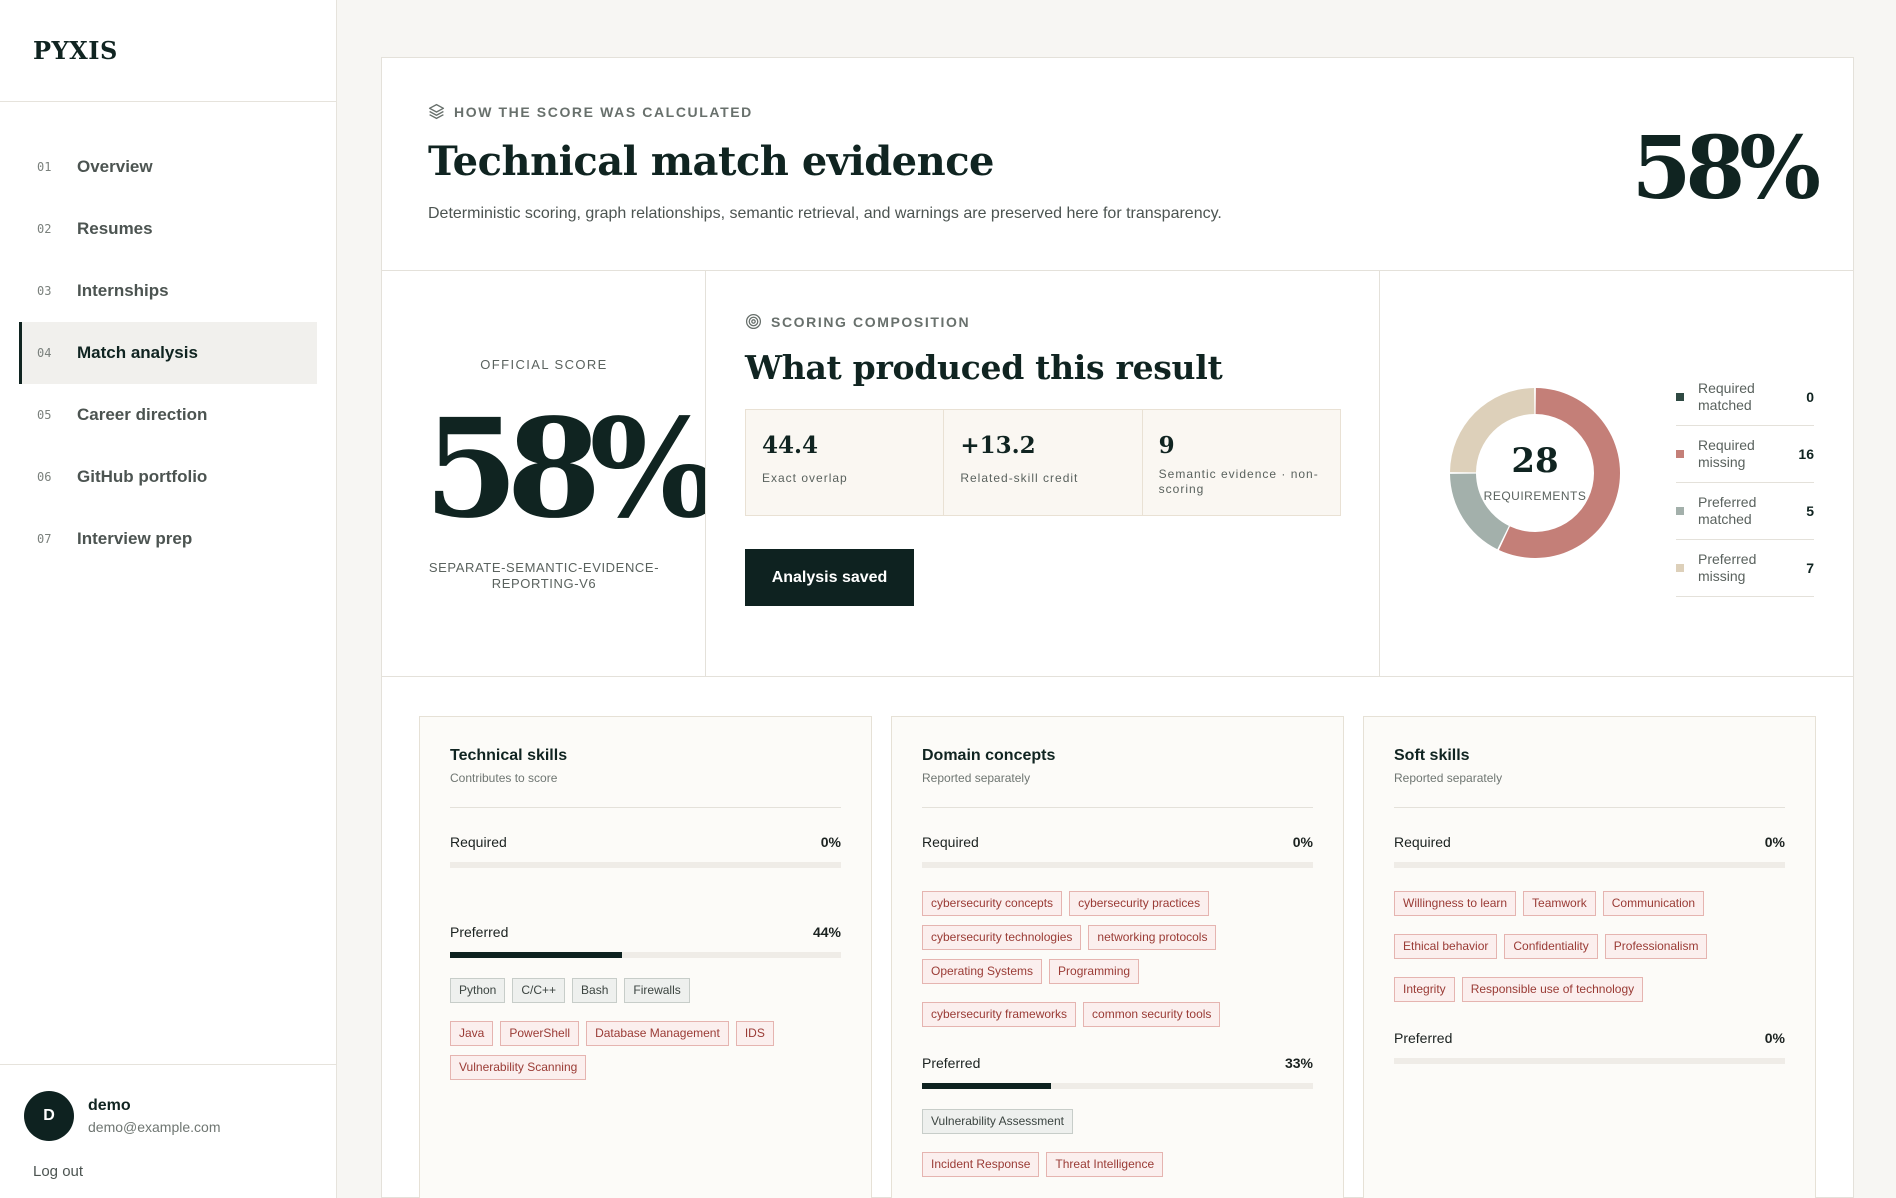  Describe the element at coordinates (154, 1116) in the screenshot. I see `user-info: demo demo@example.com` at that location.